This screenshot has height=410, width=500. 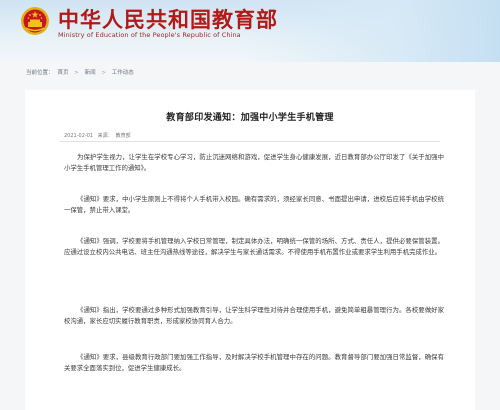 I want to click on breadcrumb-item-news: 新闻, so click(x=90, y=73).